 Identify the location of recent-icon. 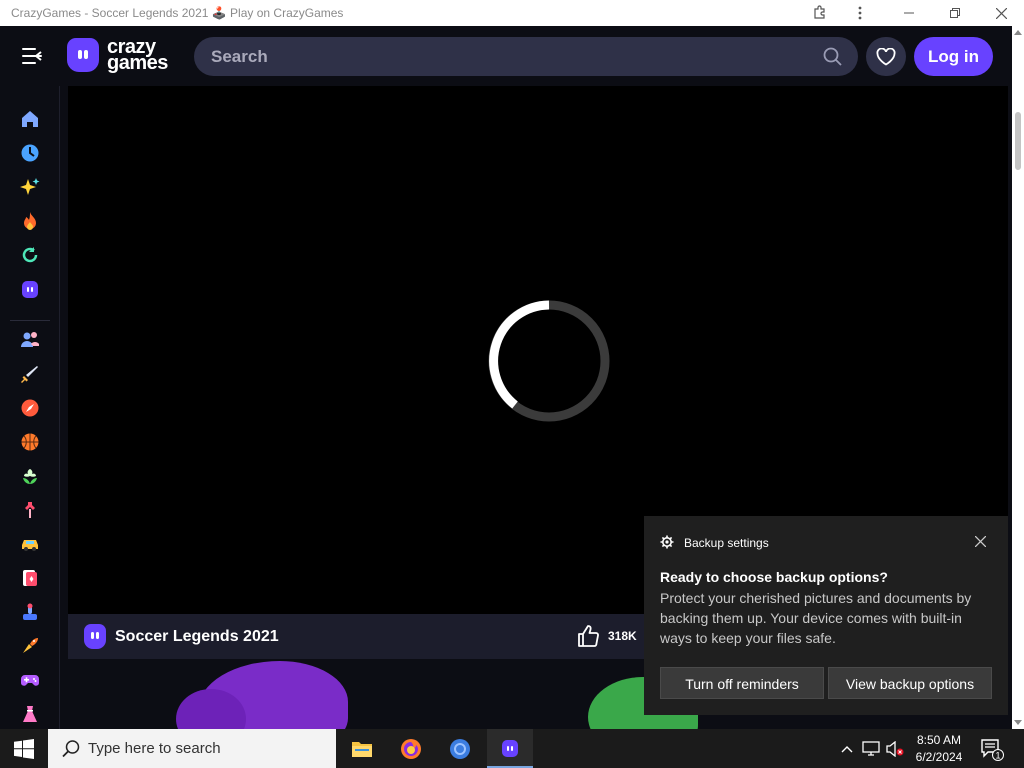
(30, 153).